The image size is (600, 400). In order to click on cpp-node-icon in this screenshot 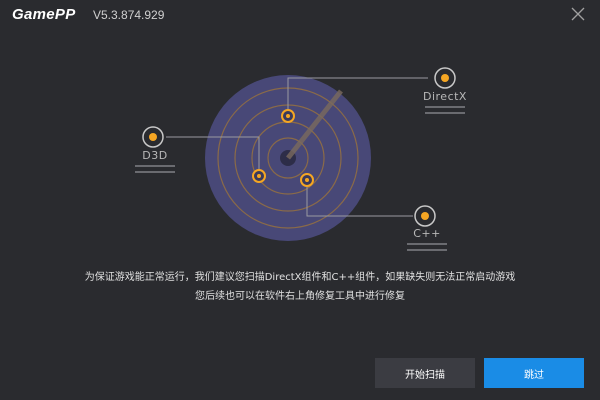, I will do `click(425, 216)`.